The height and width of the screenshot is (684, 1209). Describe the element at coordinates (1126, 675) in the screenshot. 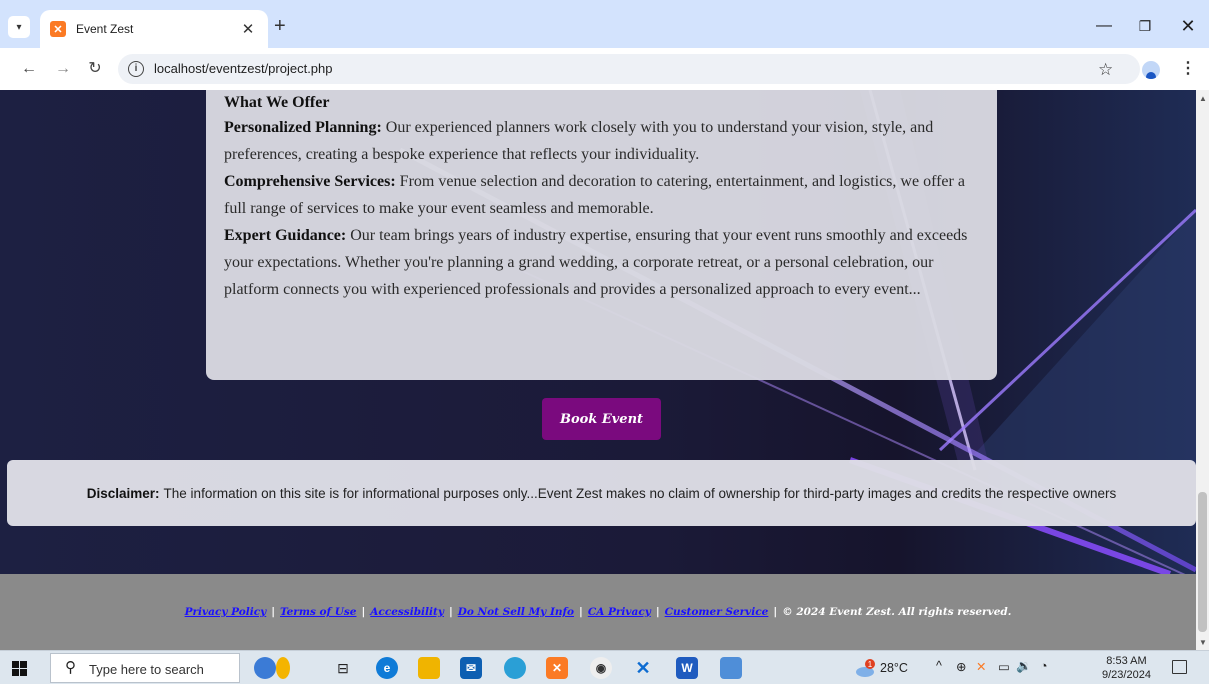

I see `clock-date: 9/23/2024` at that location.